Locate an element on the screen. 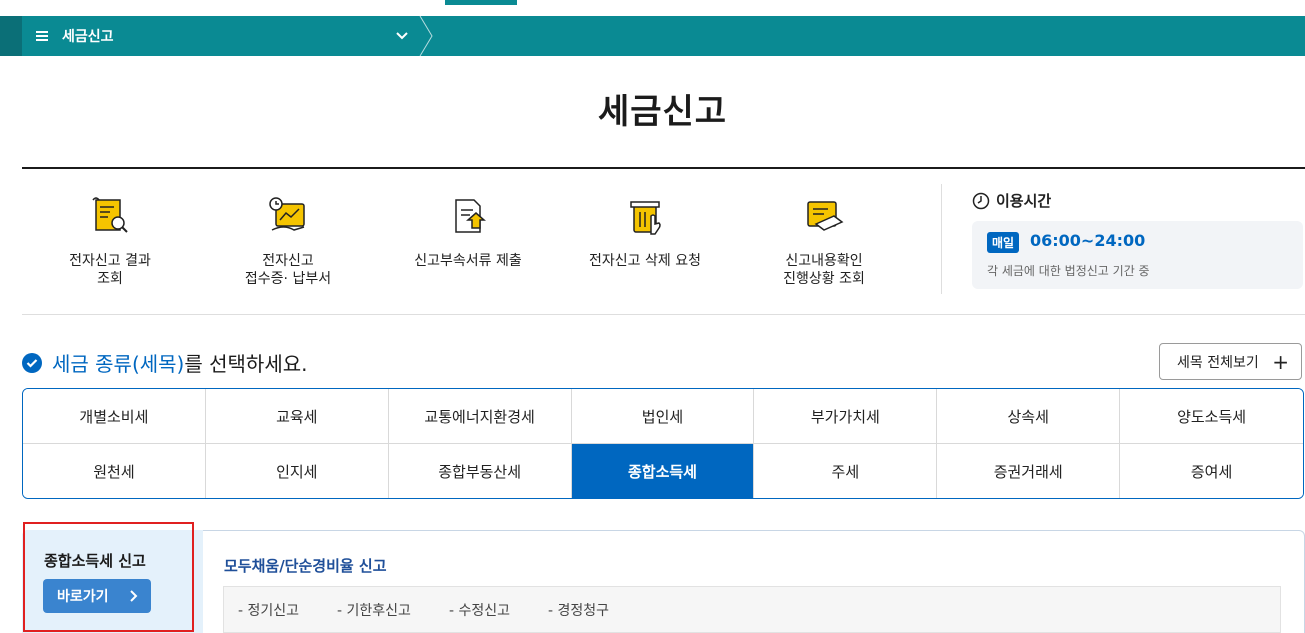 This screenshot has height=633, width=1305. link-regular-filing: - 정기신고 is located at coordinates (268, 610).